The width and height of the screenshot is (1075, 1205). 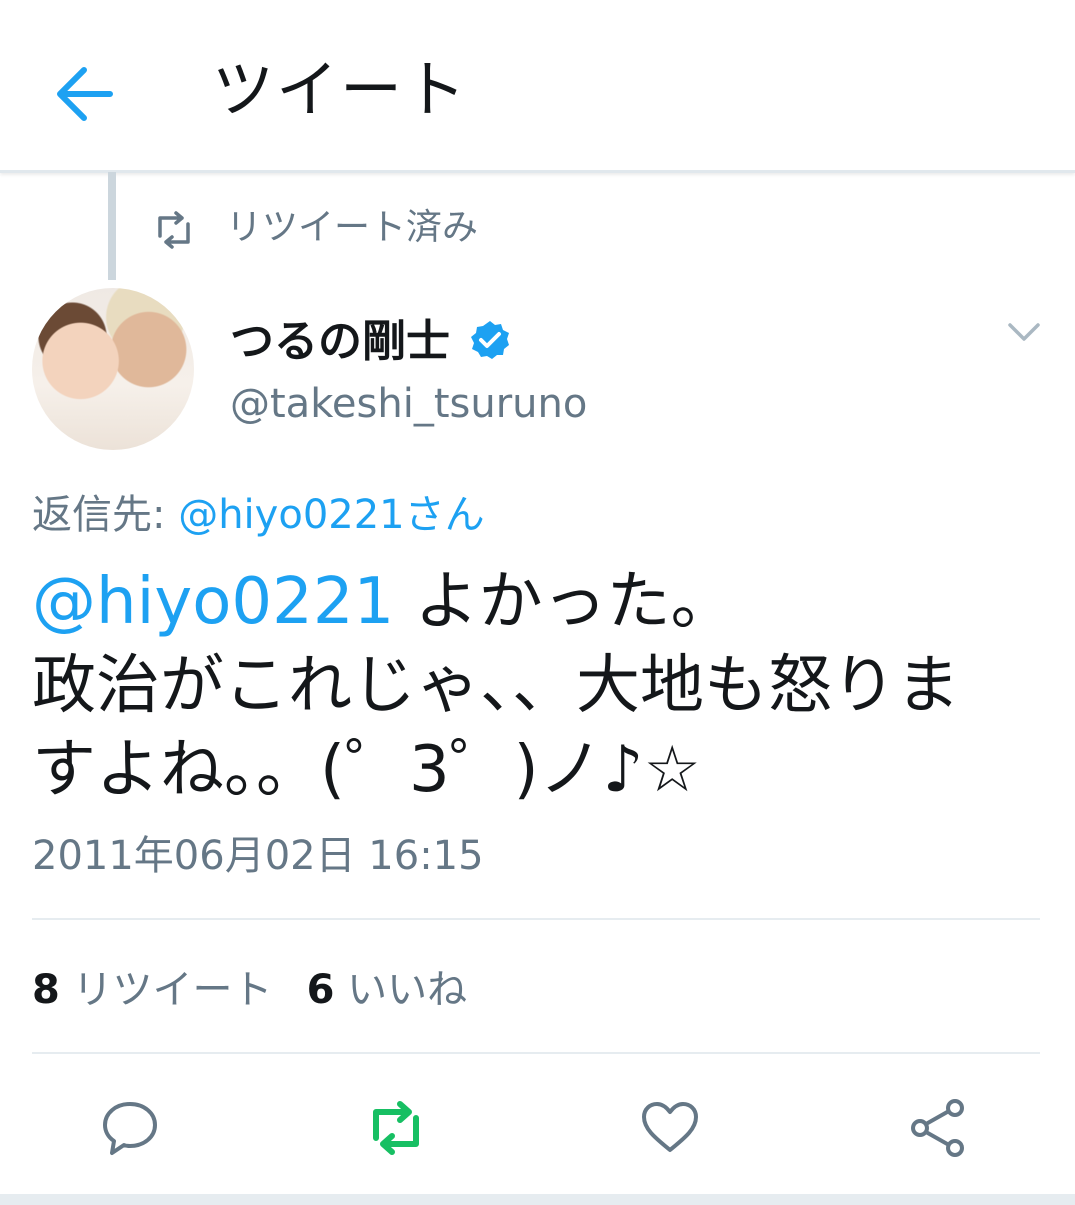 I want to click on share-icon, so click(x=938, y=1128).